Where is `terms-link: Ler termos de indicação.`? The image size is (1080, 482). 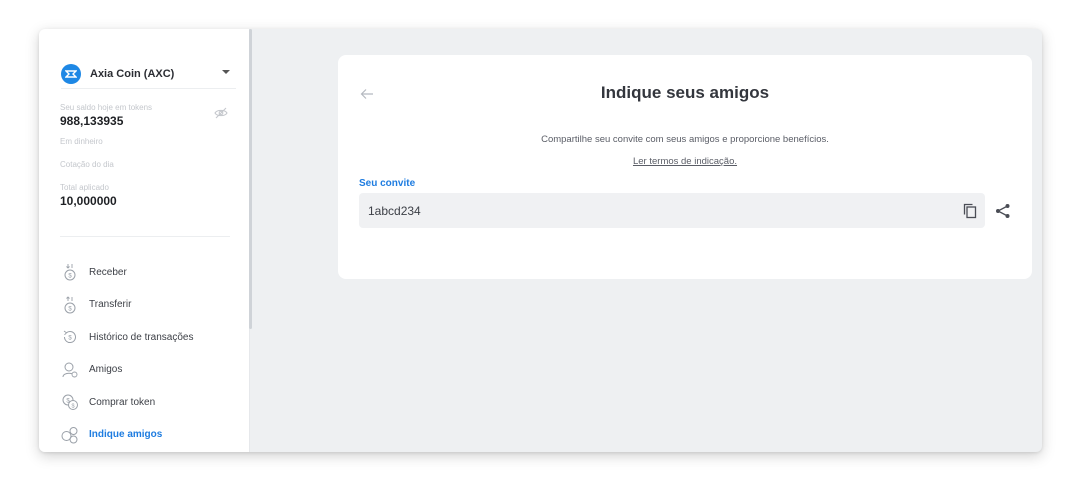 terms-link: Ler termos de indicação. is located at coordinates (685, 161).